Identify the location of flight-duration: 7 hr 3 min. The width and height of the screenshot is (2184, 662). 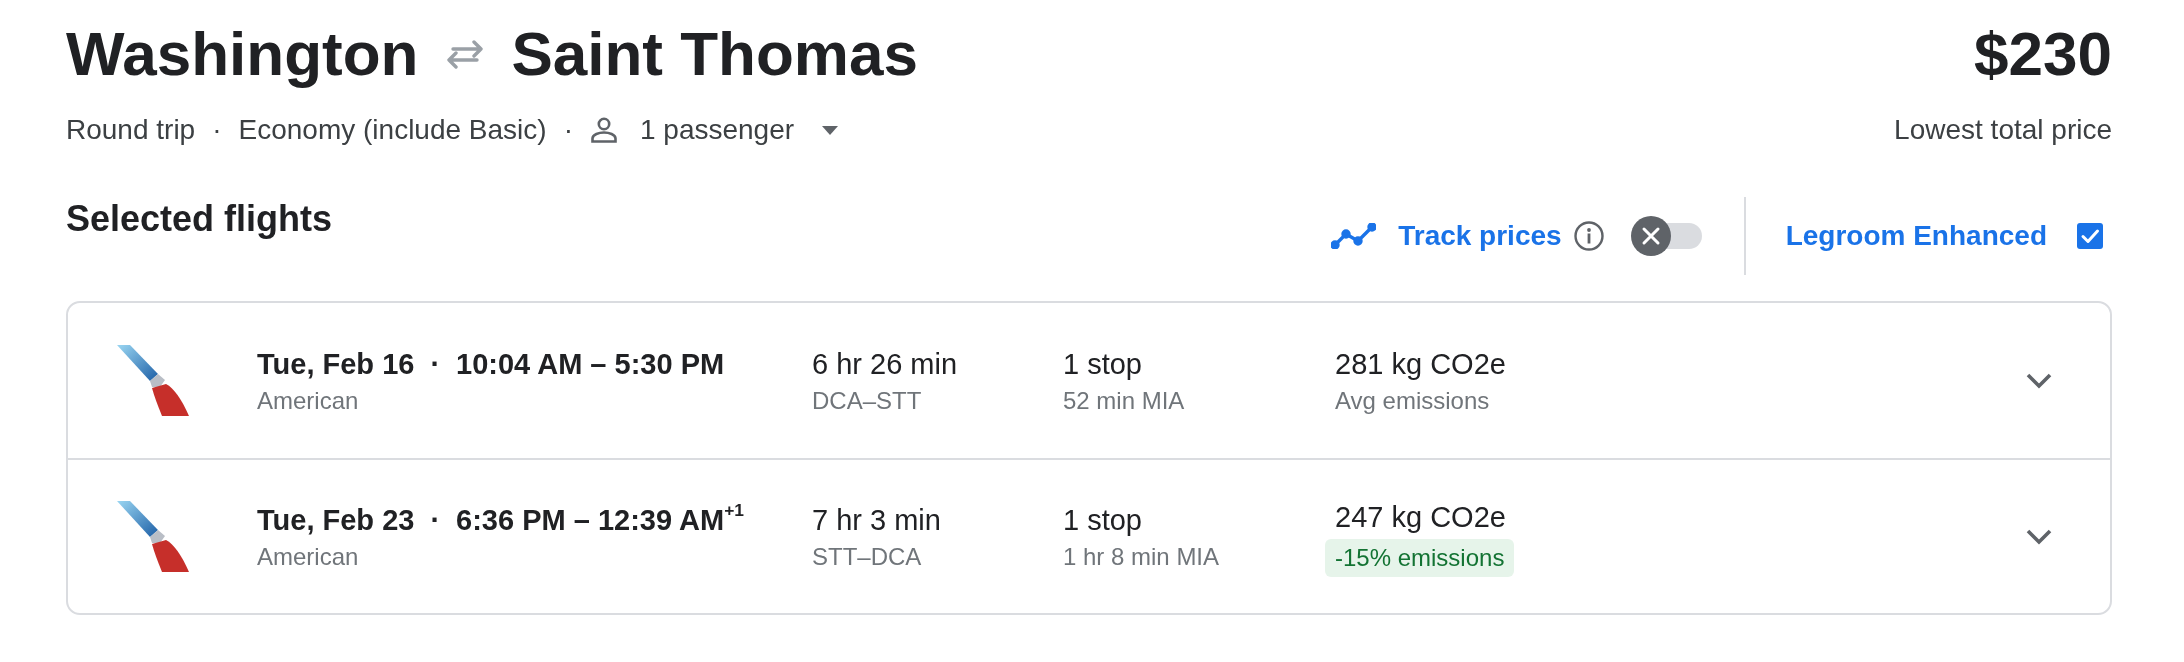
(876, 519).